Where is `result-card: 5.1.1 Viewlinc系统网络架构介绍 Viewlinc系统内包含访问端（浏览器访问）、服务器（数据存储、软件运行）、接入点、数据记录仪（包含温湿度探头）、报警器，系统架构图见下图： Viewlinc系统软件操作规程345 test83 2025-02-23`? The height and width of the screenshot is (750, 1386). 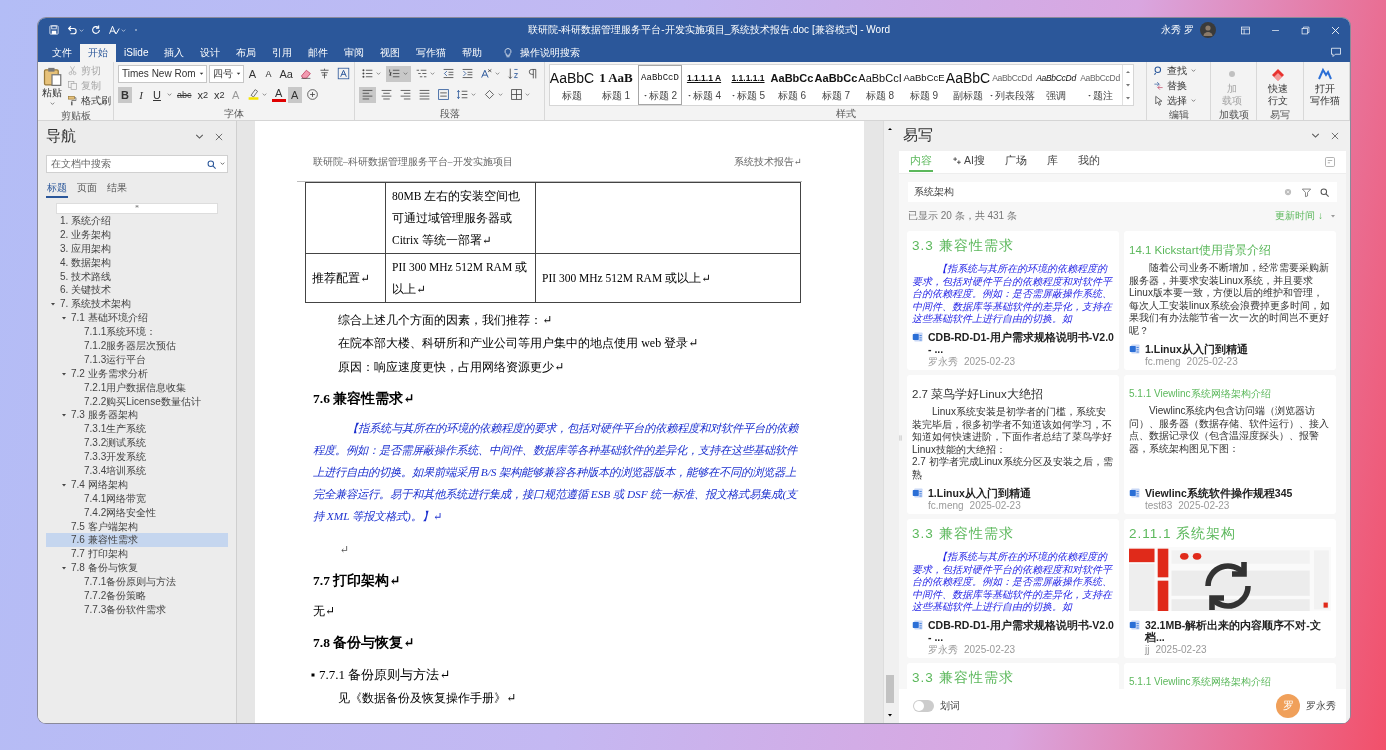
result-card: 5.1.1 Viewlinc系统网络架构介绍 Viewlinc系统内包含访问端（浏览器访问）、服务器（数据存储、软件运行）、接入点、数据记录仪（包含温湿度探头）、报警器，系统架构图见下图： Viewlinc系统软件操作规程345 test83 2025-02-23 is located at coordinates (1230, 444).